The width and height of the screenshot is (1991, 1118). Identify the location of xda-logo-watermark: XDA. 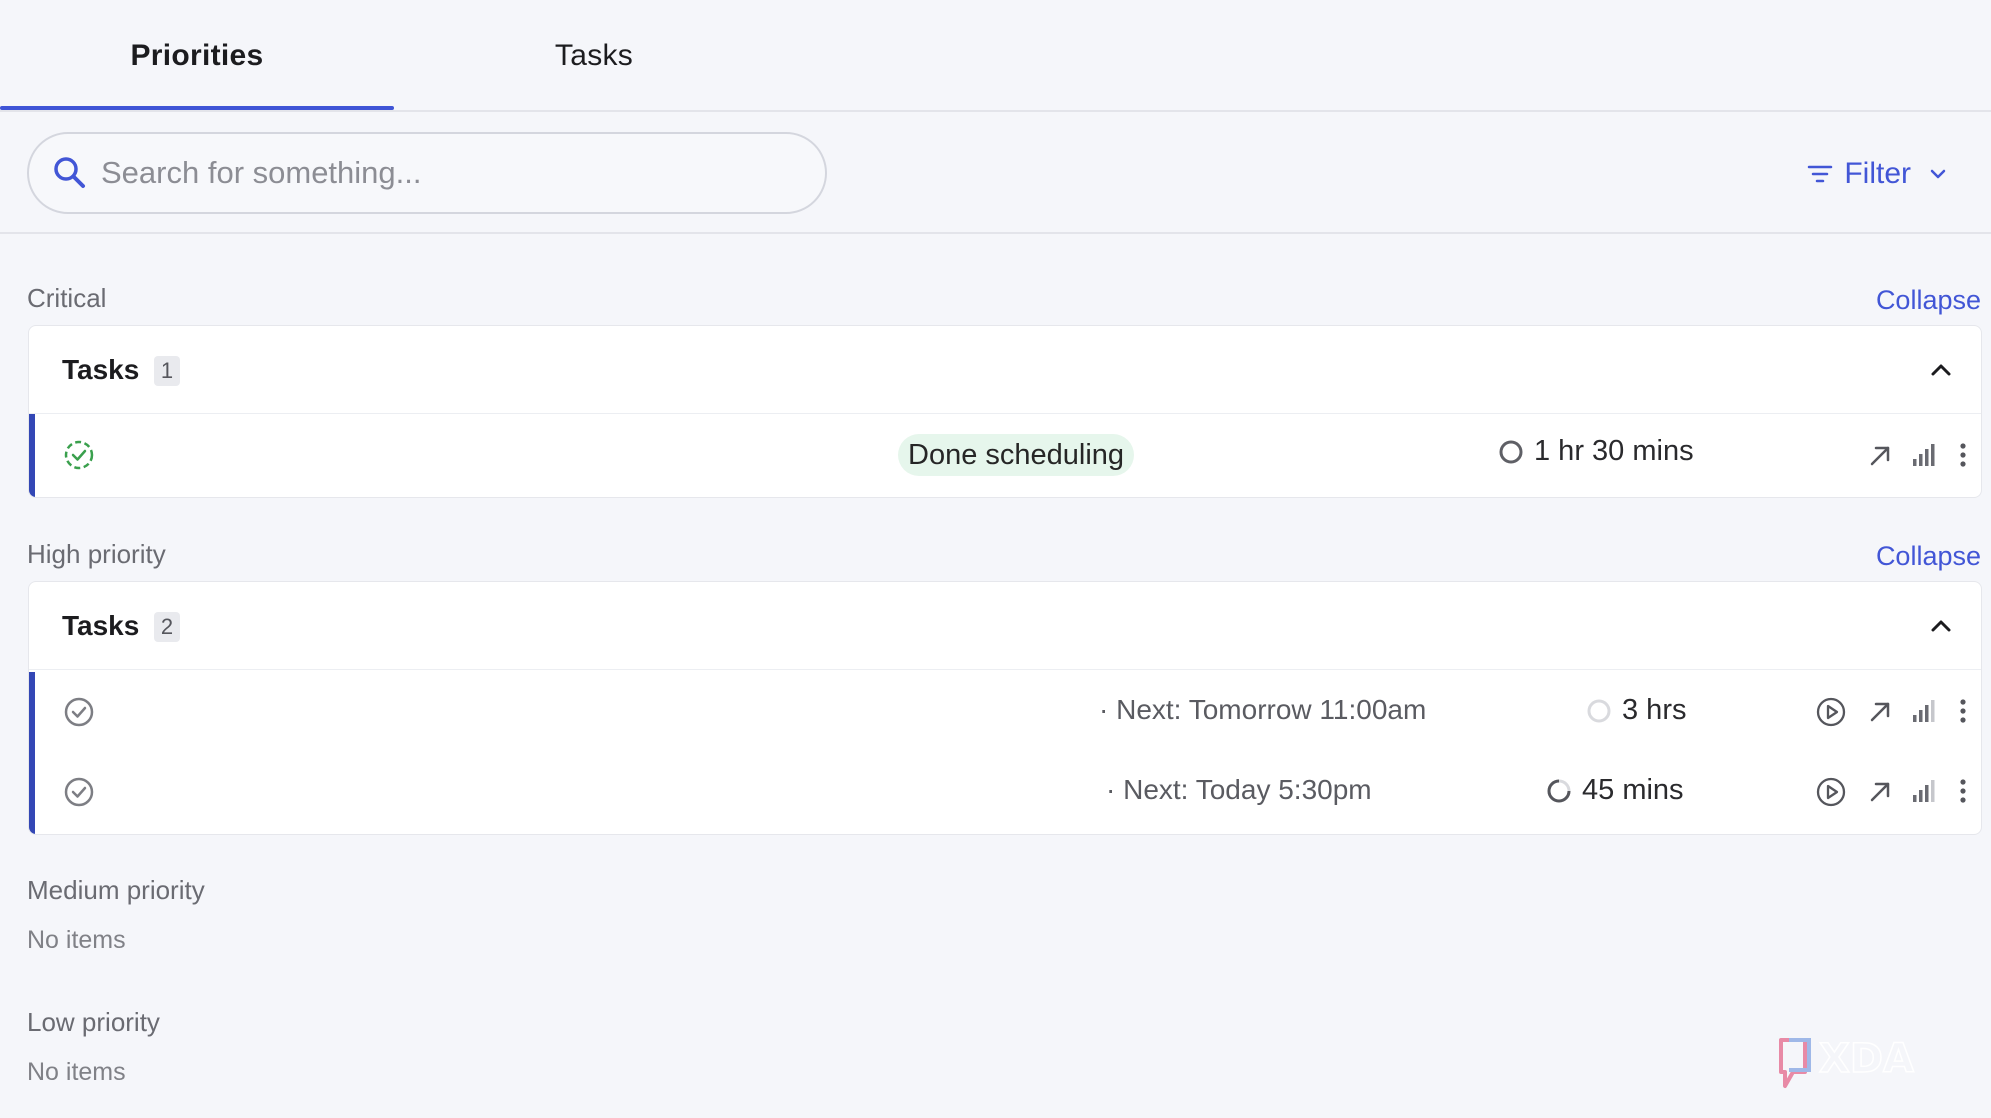
(1847, 1061).